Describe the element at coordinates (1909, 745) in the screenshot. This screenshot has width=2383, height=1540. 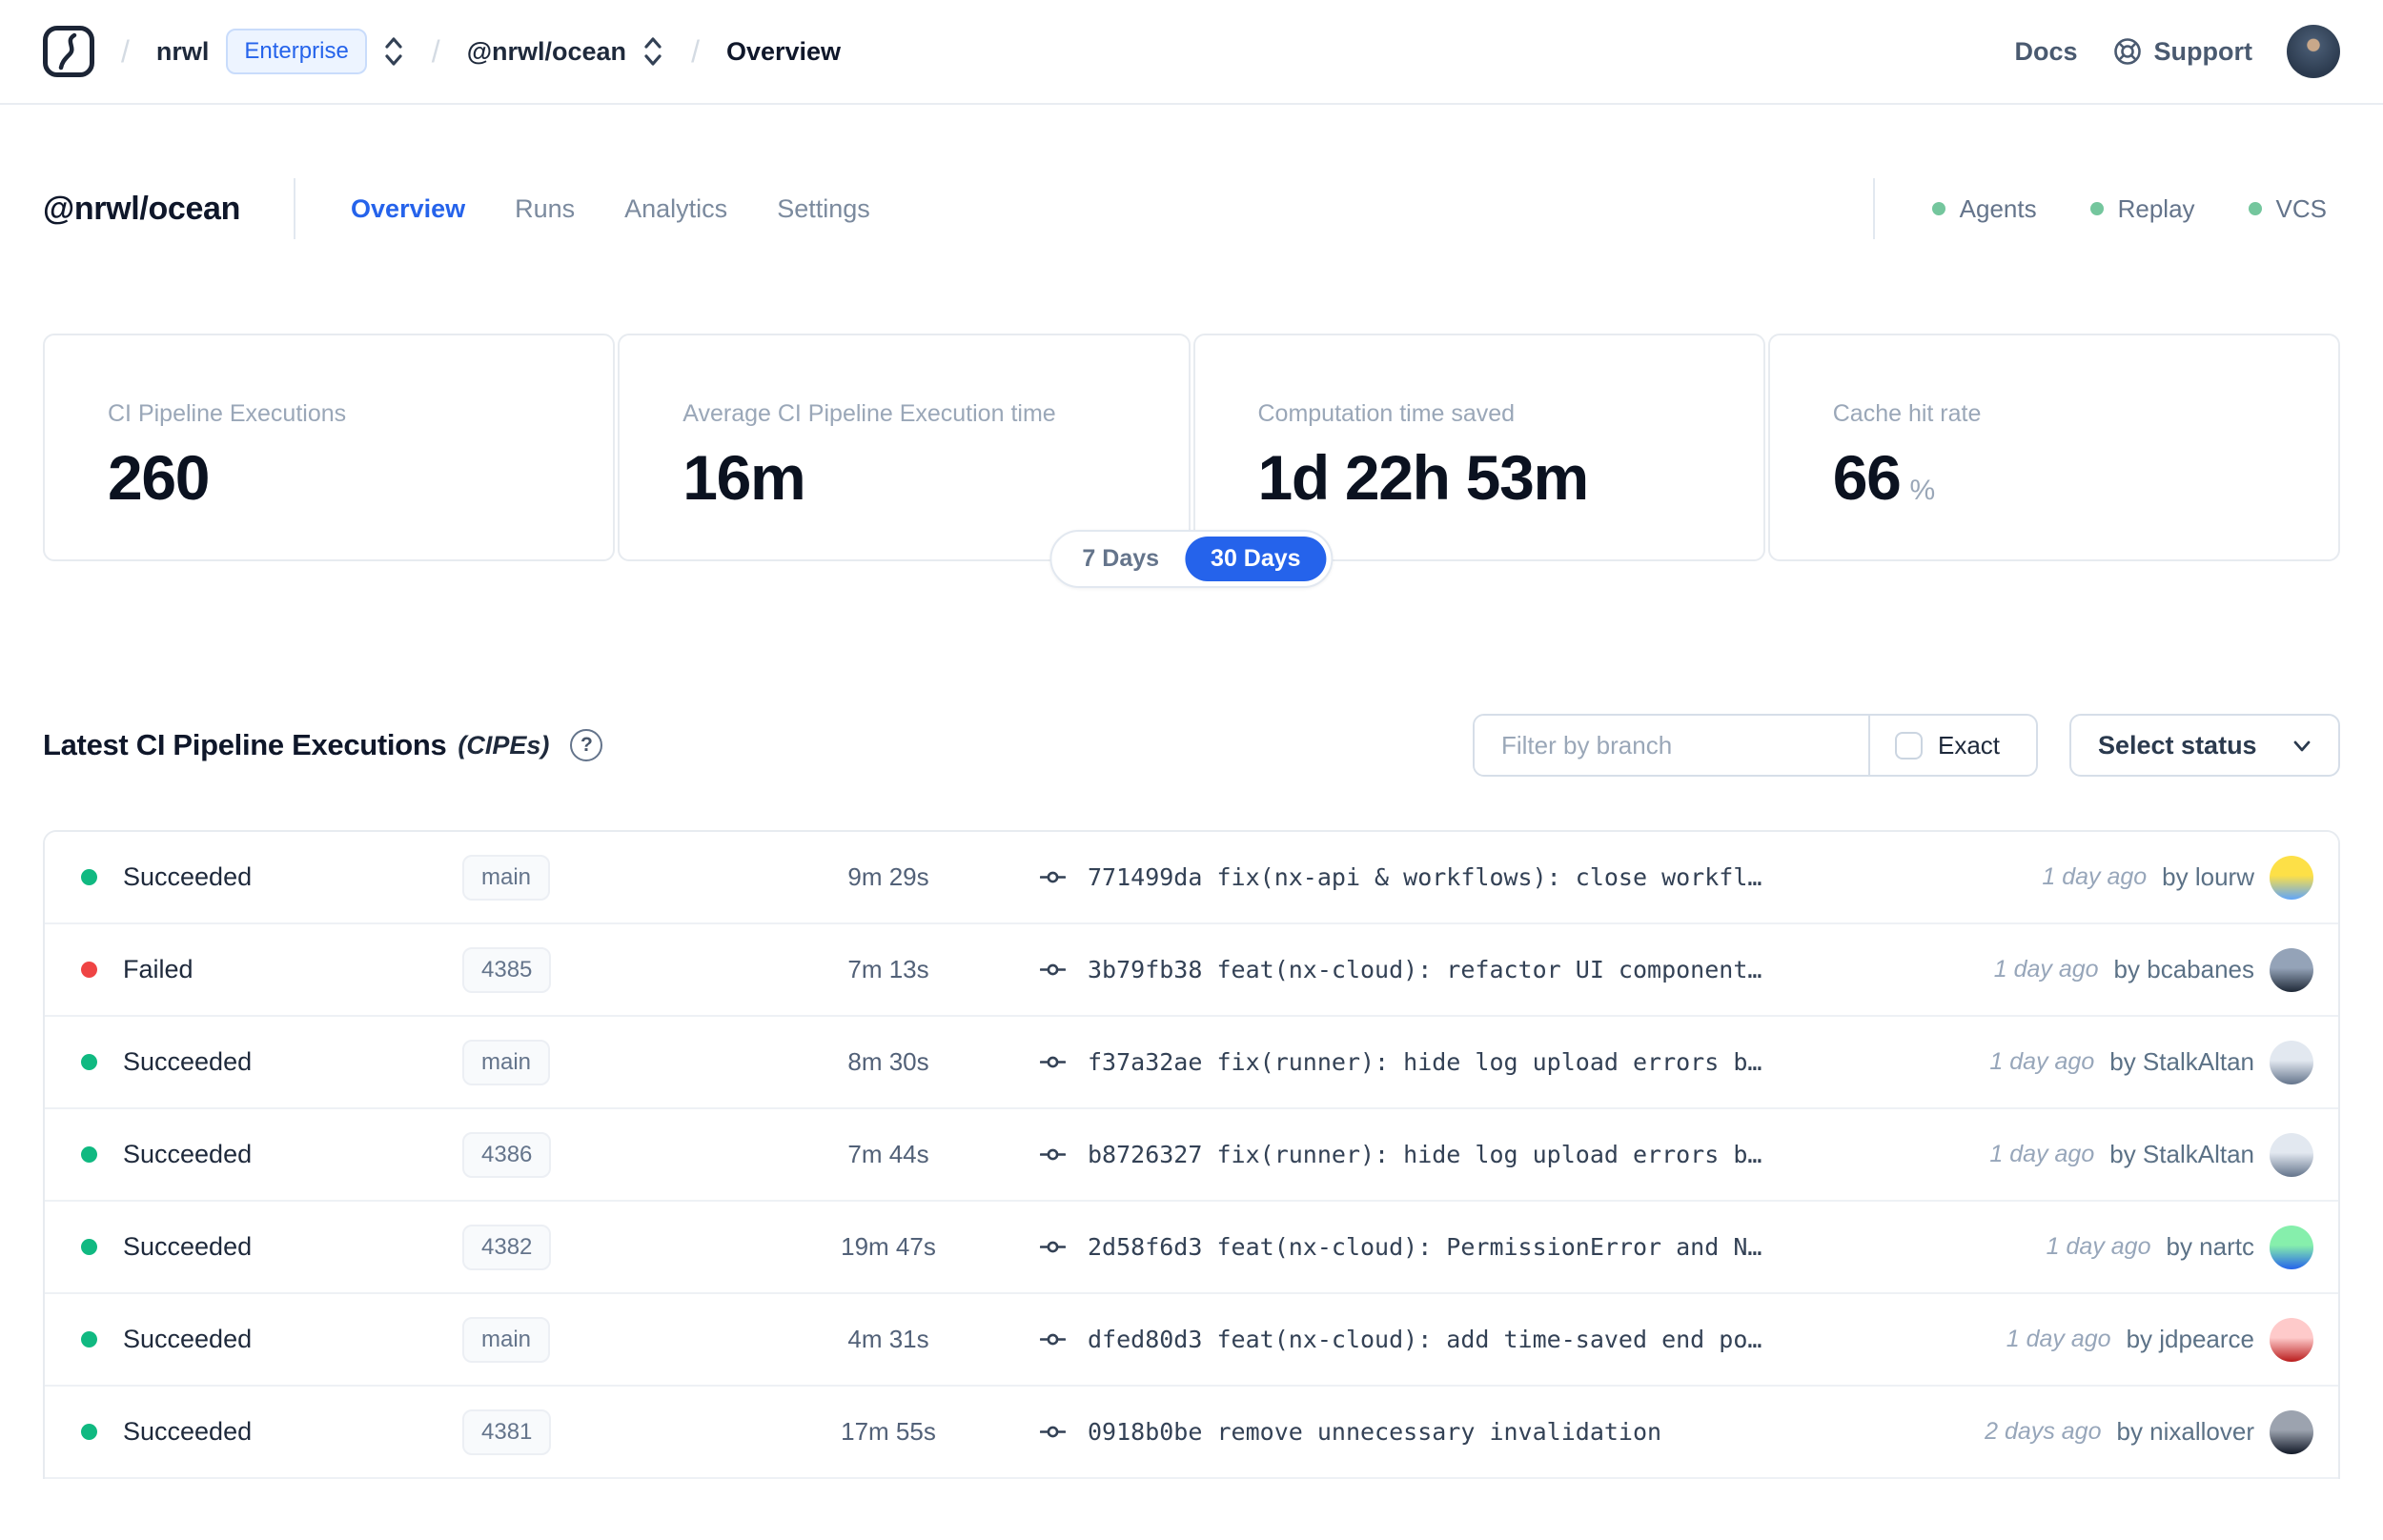
I see `exact-checkbox` at that location.